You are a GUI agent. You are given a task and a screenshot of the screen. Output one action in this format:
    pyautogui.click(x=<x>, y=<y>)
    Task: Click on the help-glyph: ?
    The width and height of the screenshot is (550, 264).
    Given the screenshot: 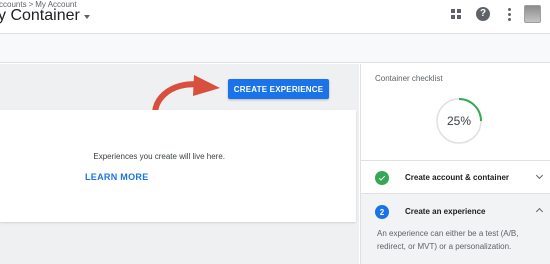 What is the action you would take?
    pyautogui.click(x=483, y=14)
    